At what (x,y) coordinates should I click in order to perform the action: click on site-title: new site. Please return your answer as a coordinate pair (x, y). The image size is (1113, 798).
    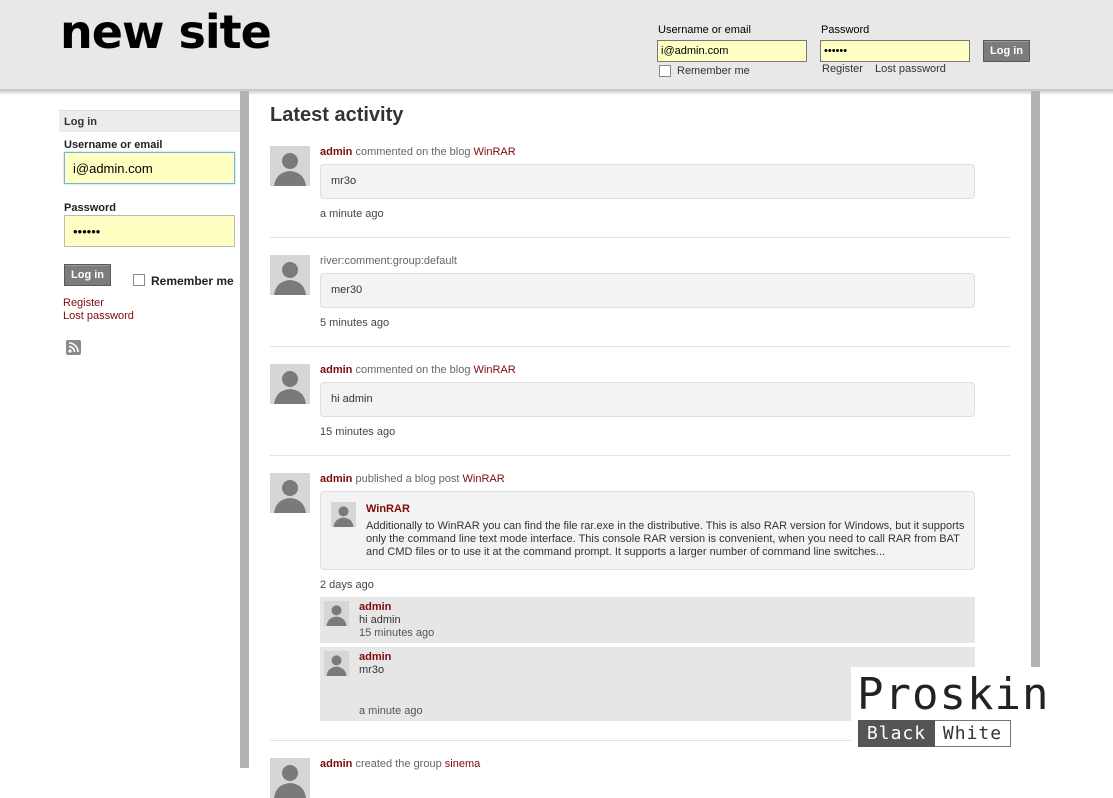
    Looking at the image, I should click on (166, 32).